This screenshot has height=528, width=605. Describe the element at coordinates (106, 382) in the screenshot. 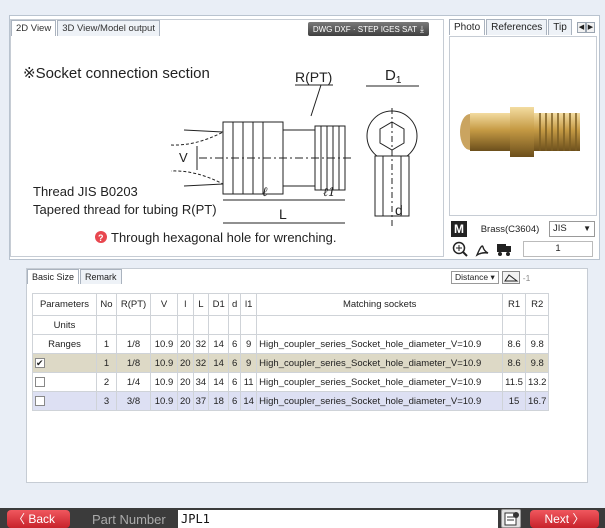

I see `table-cell: 2` at that location.